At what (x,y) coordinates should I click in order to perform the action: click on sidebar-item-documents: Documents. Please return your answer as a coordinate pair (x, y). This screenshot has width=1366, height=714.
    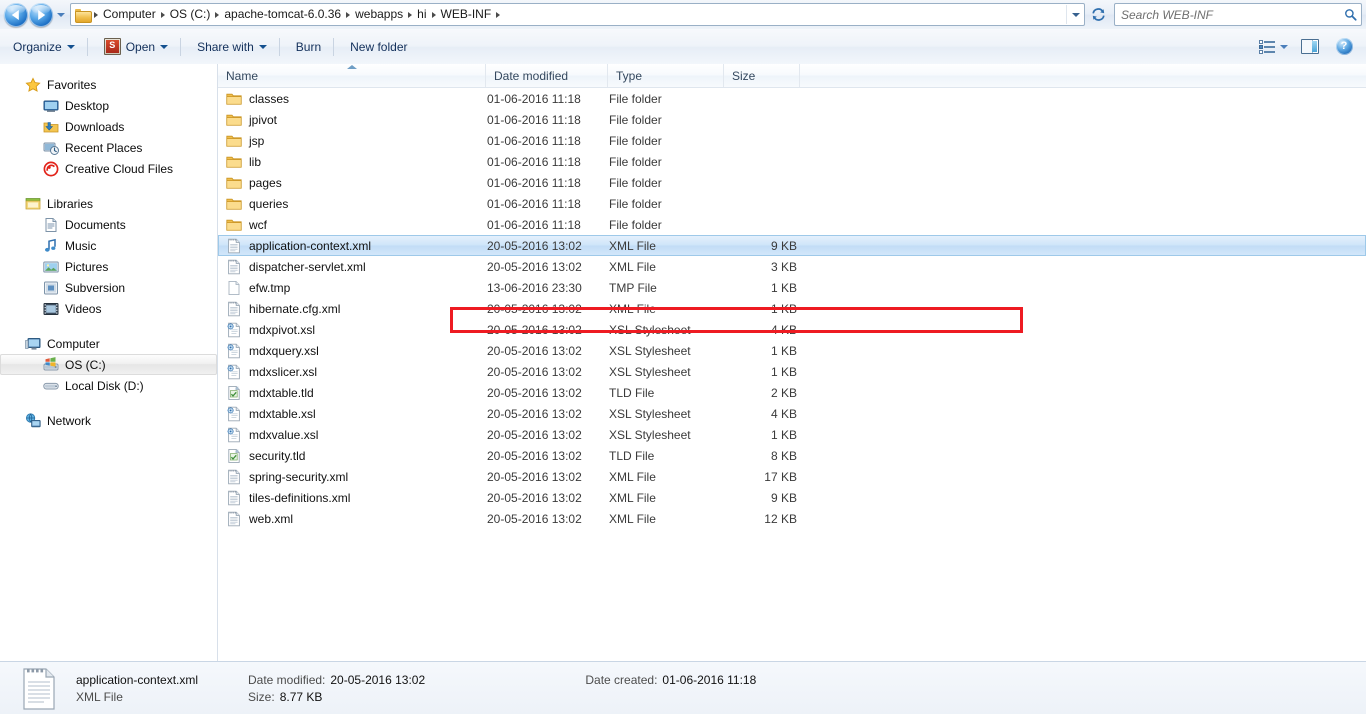
    Looking at the image, I should click on (108, 224).